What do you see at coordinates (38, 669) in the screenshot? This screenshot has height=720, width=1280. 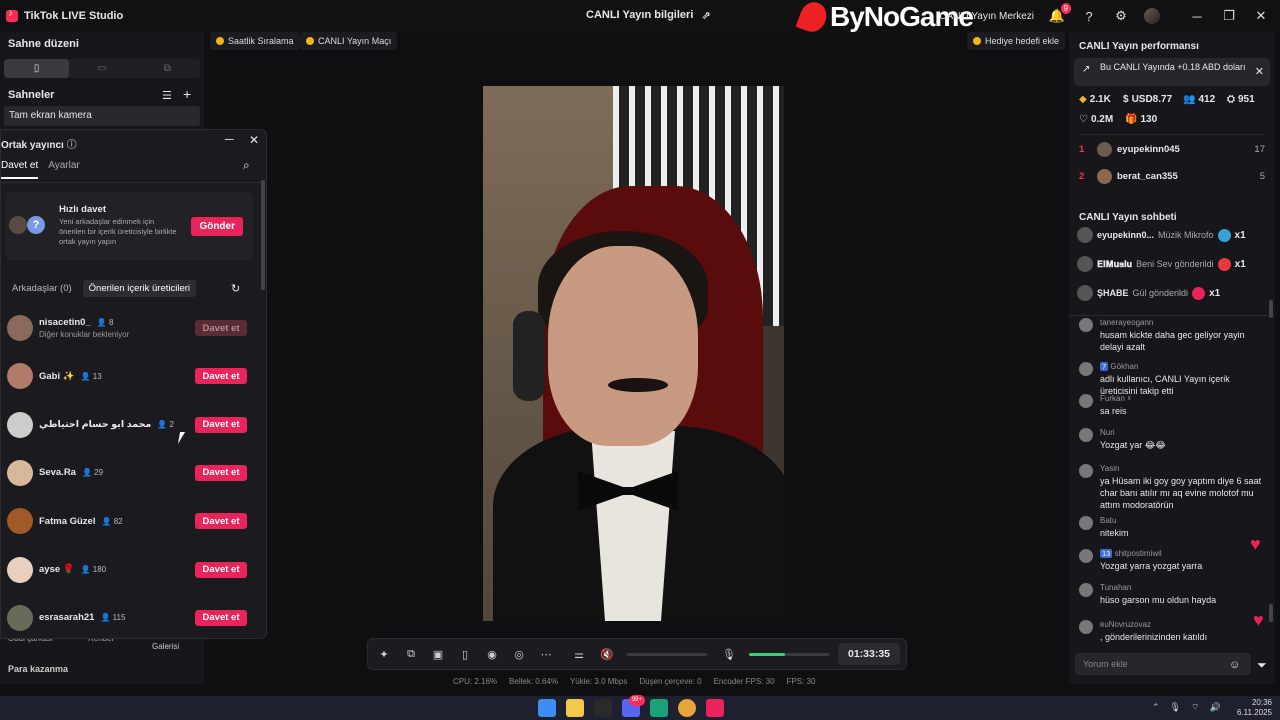 I see `earn-title: Para kazanma` at bounding box center [38, 669].